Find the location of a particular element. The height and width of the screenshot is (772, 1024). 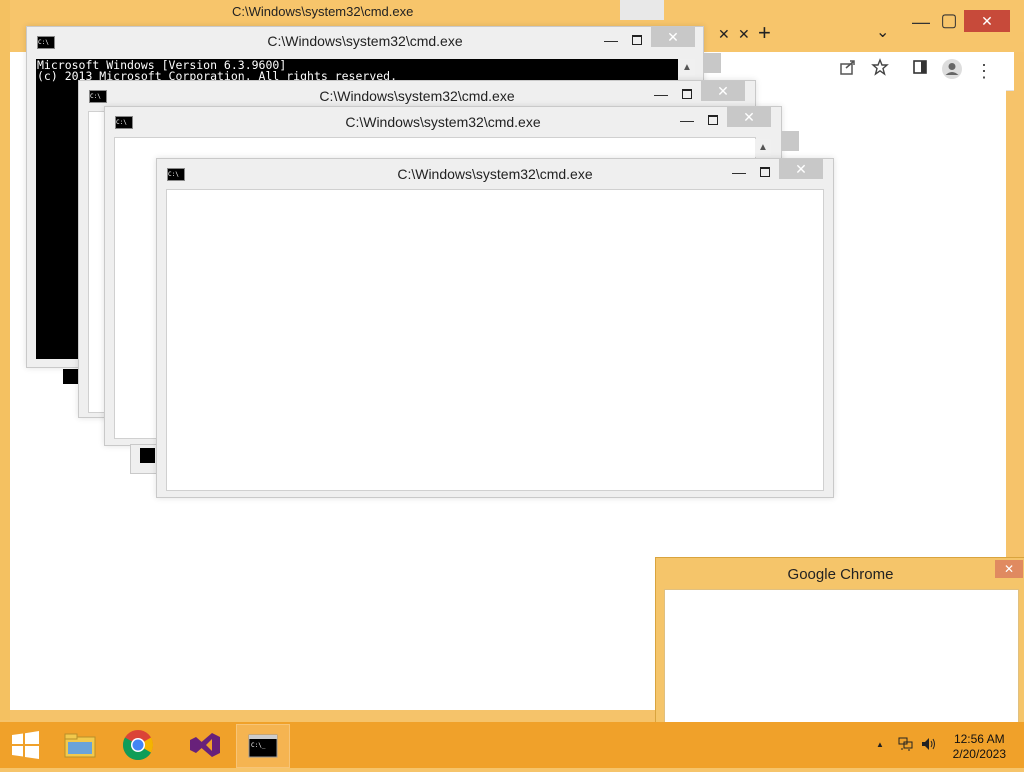

tab-close-icon: ✕ is located at coordinates (724, 34).